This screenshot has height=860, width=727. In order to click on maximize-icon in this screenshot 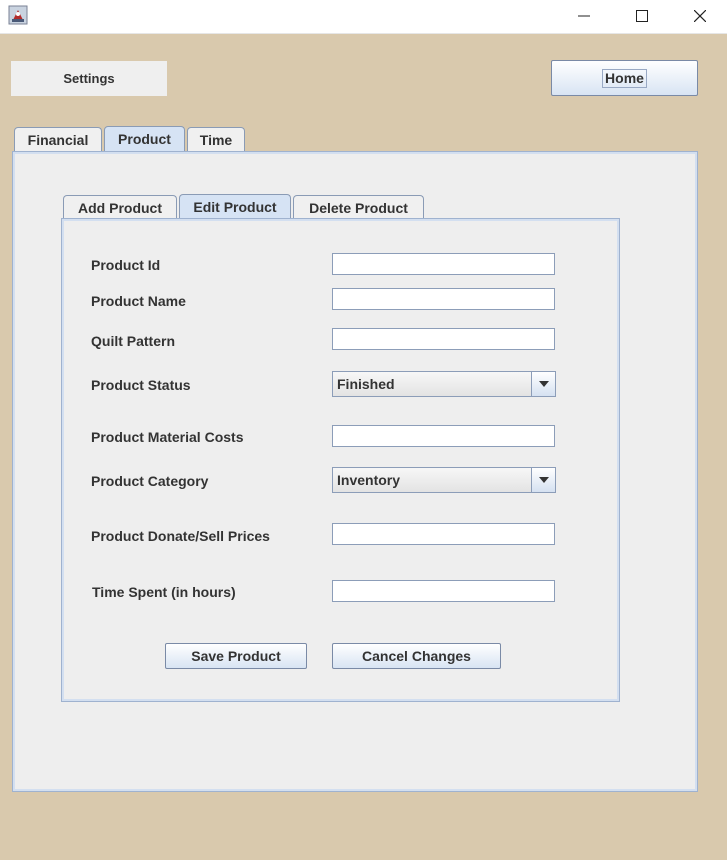, I will do `click(642, 16)`.